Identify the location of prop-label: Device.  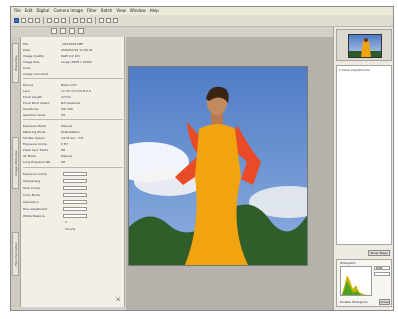
(28, 84).